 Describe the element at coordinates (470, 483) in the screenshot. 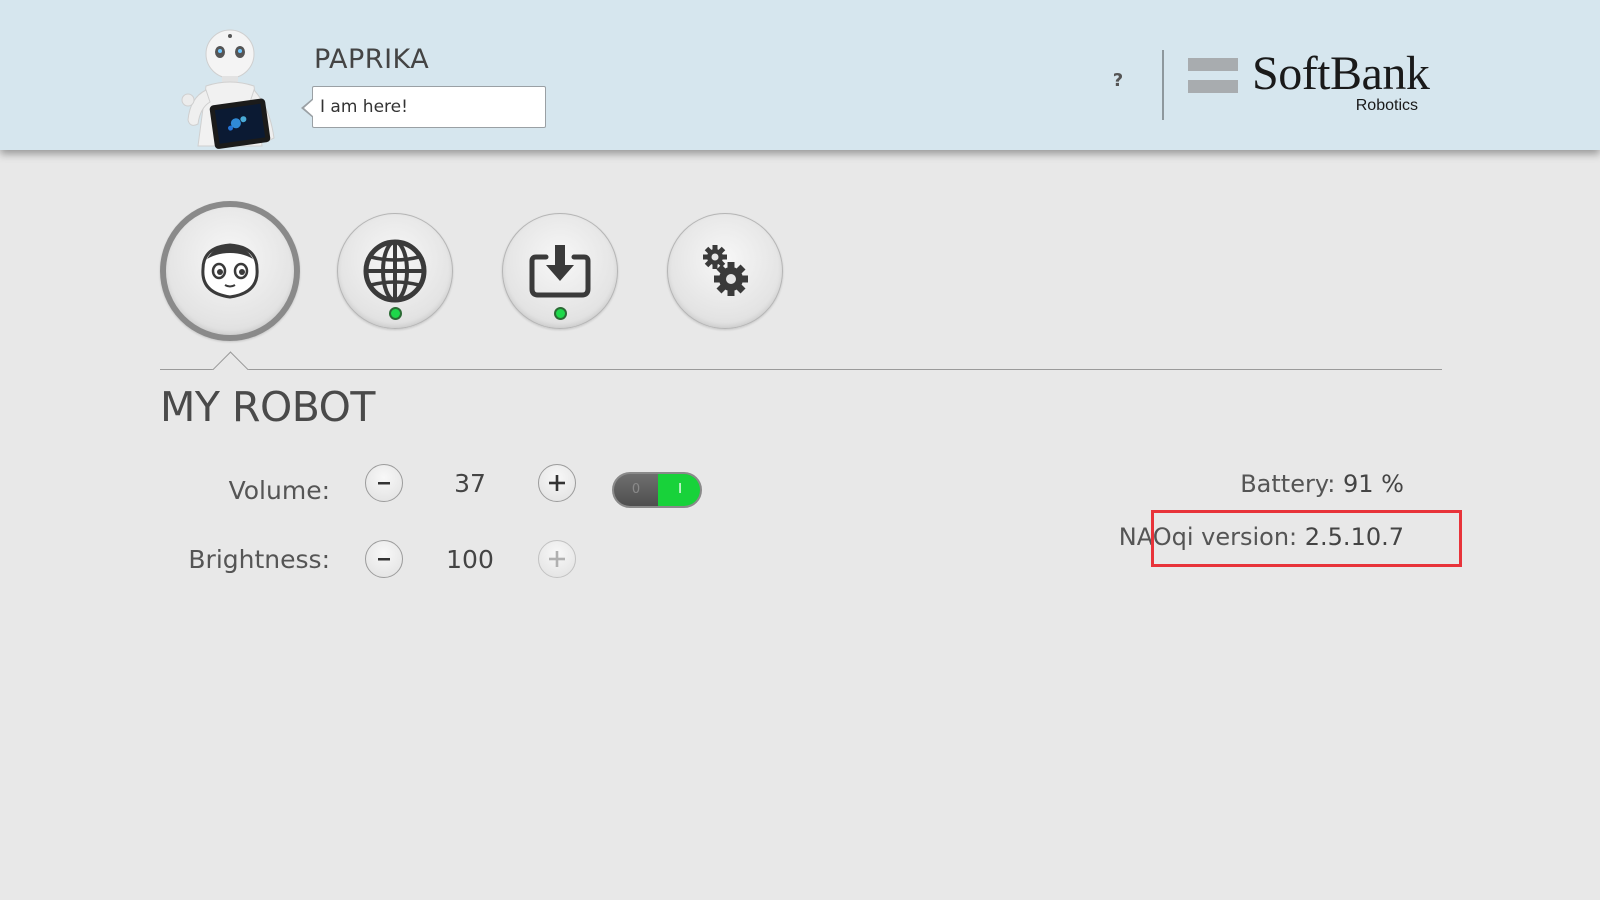

I see `volume-value: 37` at that location.